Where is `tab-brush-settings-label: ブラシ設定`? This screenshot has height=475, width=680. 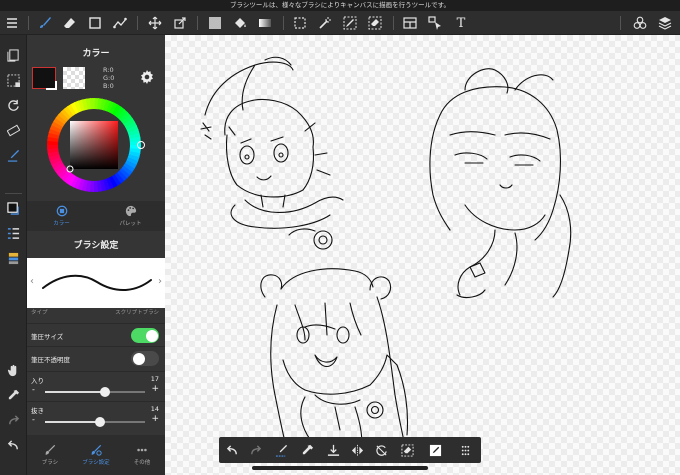 tab-brush-settings-label: ブラシ設定 is located at coordinates (96, 463).